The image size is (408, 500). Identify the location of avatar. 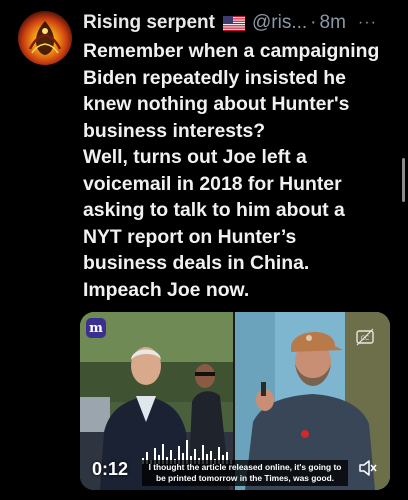
(45, 38).